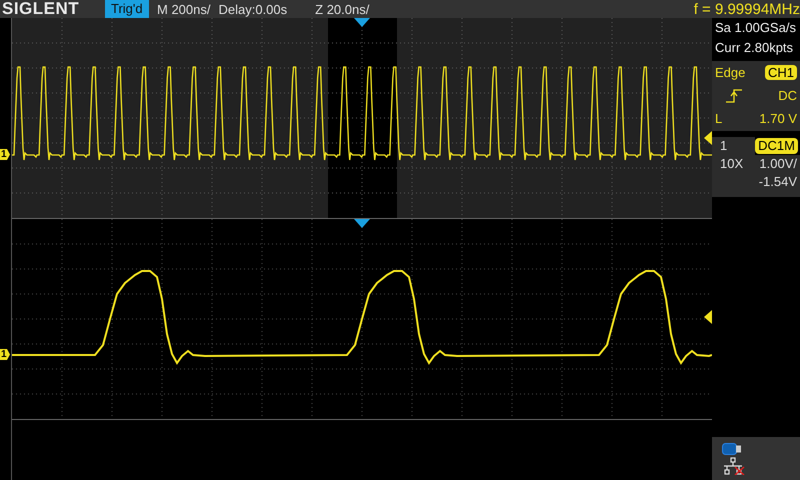 This screenshot has width=800, height=480. I want to click on trigger-level-label: L, so click(718, 118).